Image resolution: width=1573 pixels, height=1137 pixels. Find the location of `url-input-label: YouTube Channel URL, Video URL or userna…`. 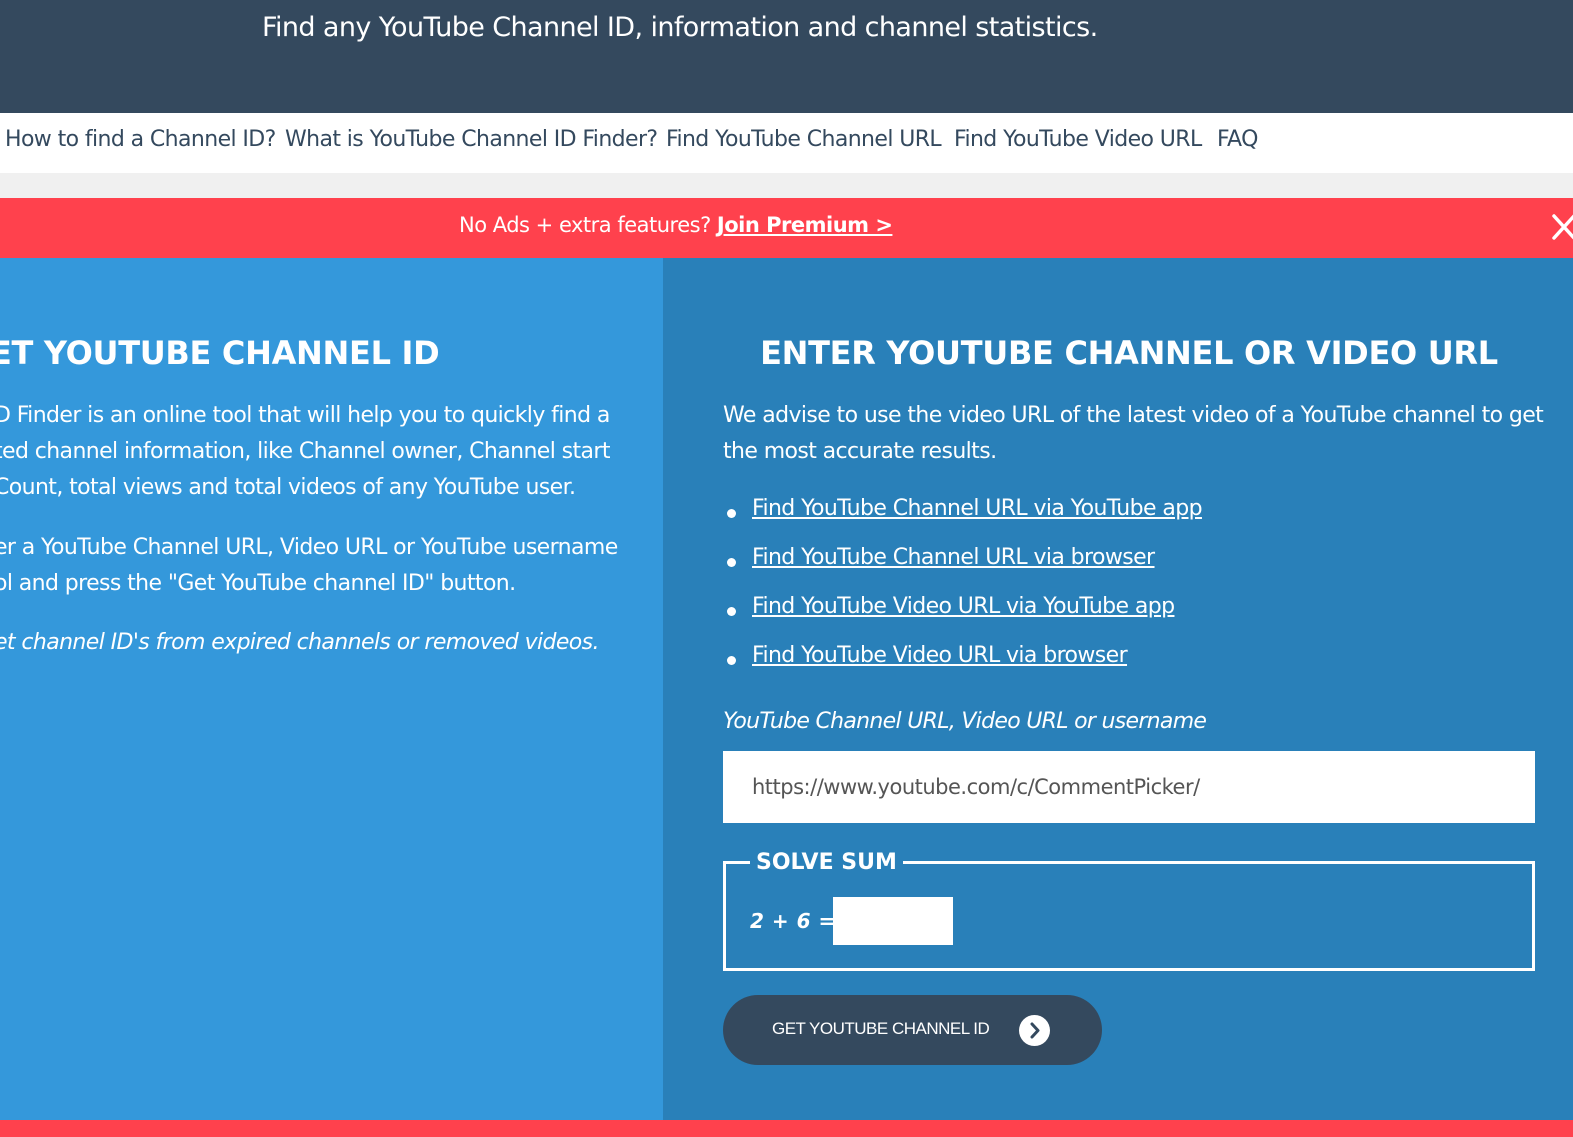

url-input-label: YouTube Channel URL, Video URL or userna… is located at coordinates (965, 721).